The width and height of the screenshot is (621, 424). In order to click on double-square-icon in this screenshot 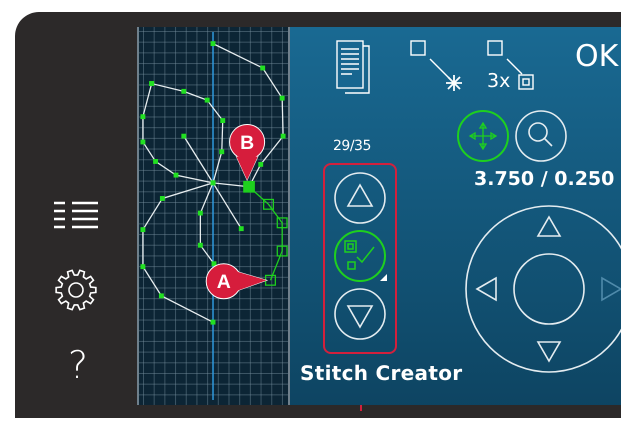, I will do `click(526, 82)`.